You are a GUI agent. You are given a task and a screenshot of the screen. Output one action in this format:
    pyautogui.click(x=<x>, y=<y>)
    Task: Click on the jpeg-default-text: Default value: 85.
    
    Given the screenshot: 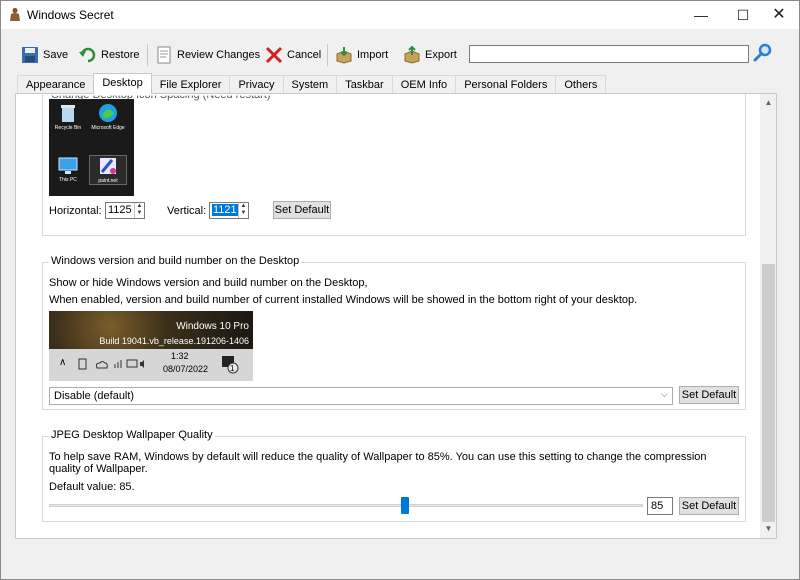 What is the action you would take?
    pyautogui.click(x=92, y=487)
    